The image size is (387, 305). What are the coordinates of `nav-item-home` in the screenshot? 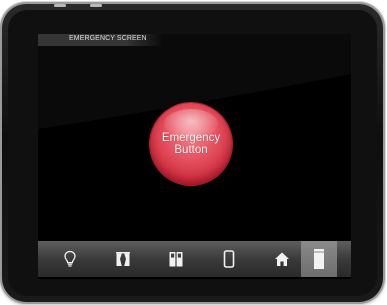 It's located at (282, 259).